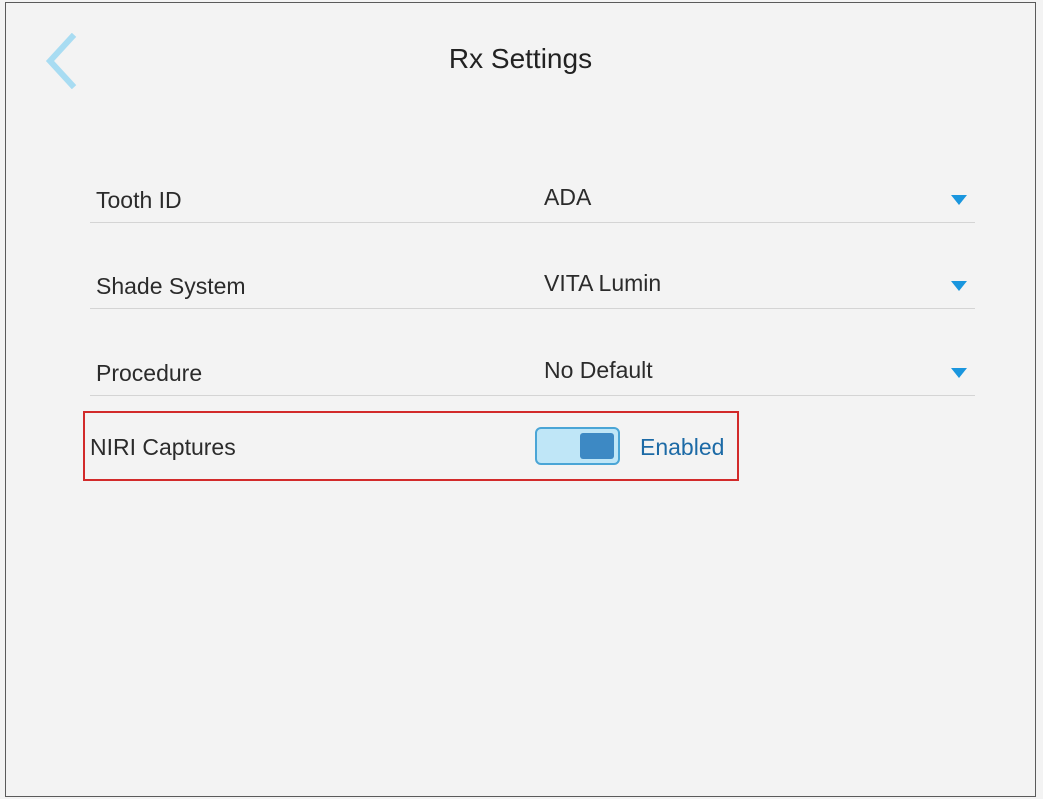 The image size is (1043, 799). I want to click on tooth-id-value: ADA, so click(567, 197).